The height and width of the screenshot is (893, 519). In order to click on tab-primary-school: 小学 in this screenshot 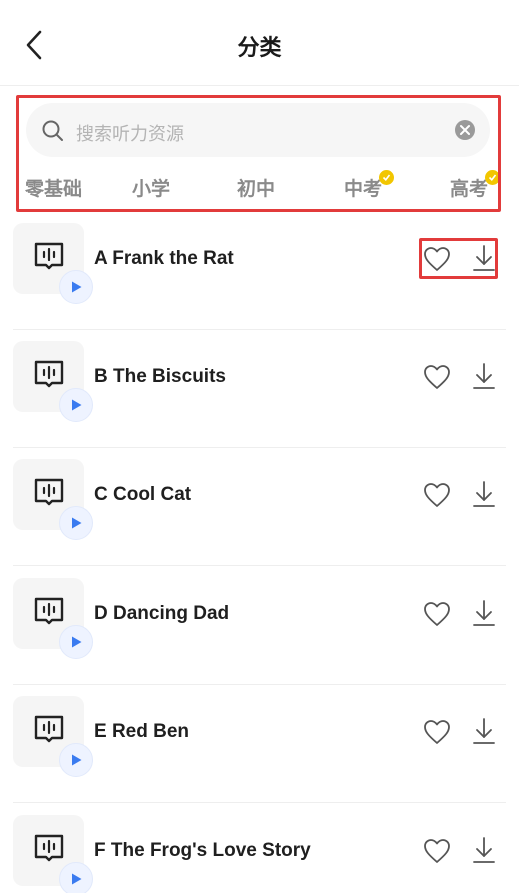, I will do `click(151, 187)`.